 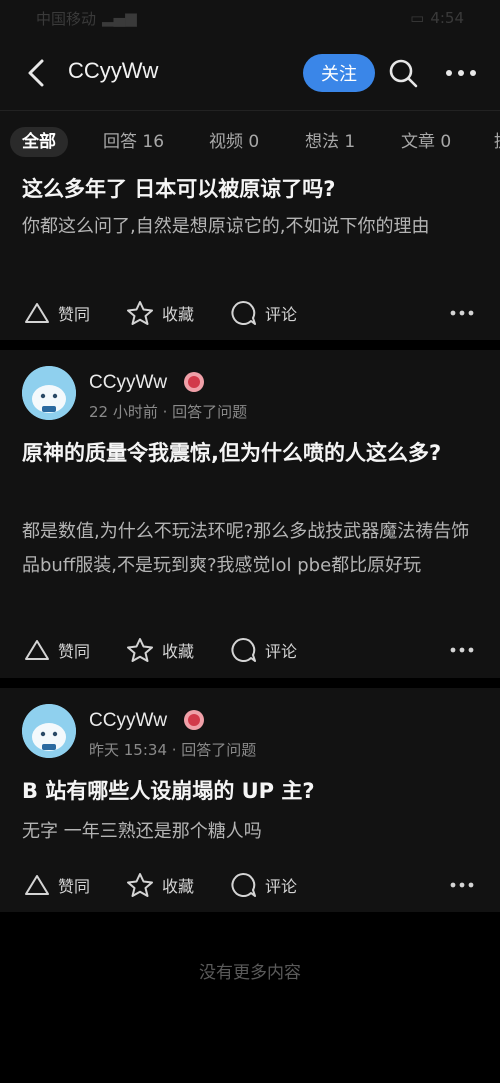 I want to click on tab-more: 提, so click(x=497, y=142).